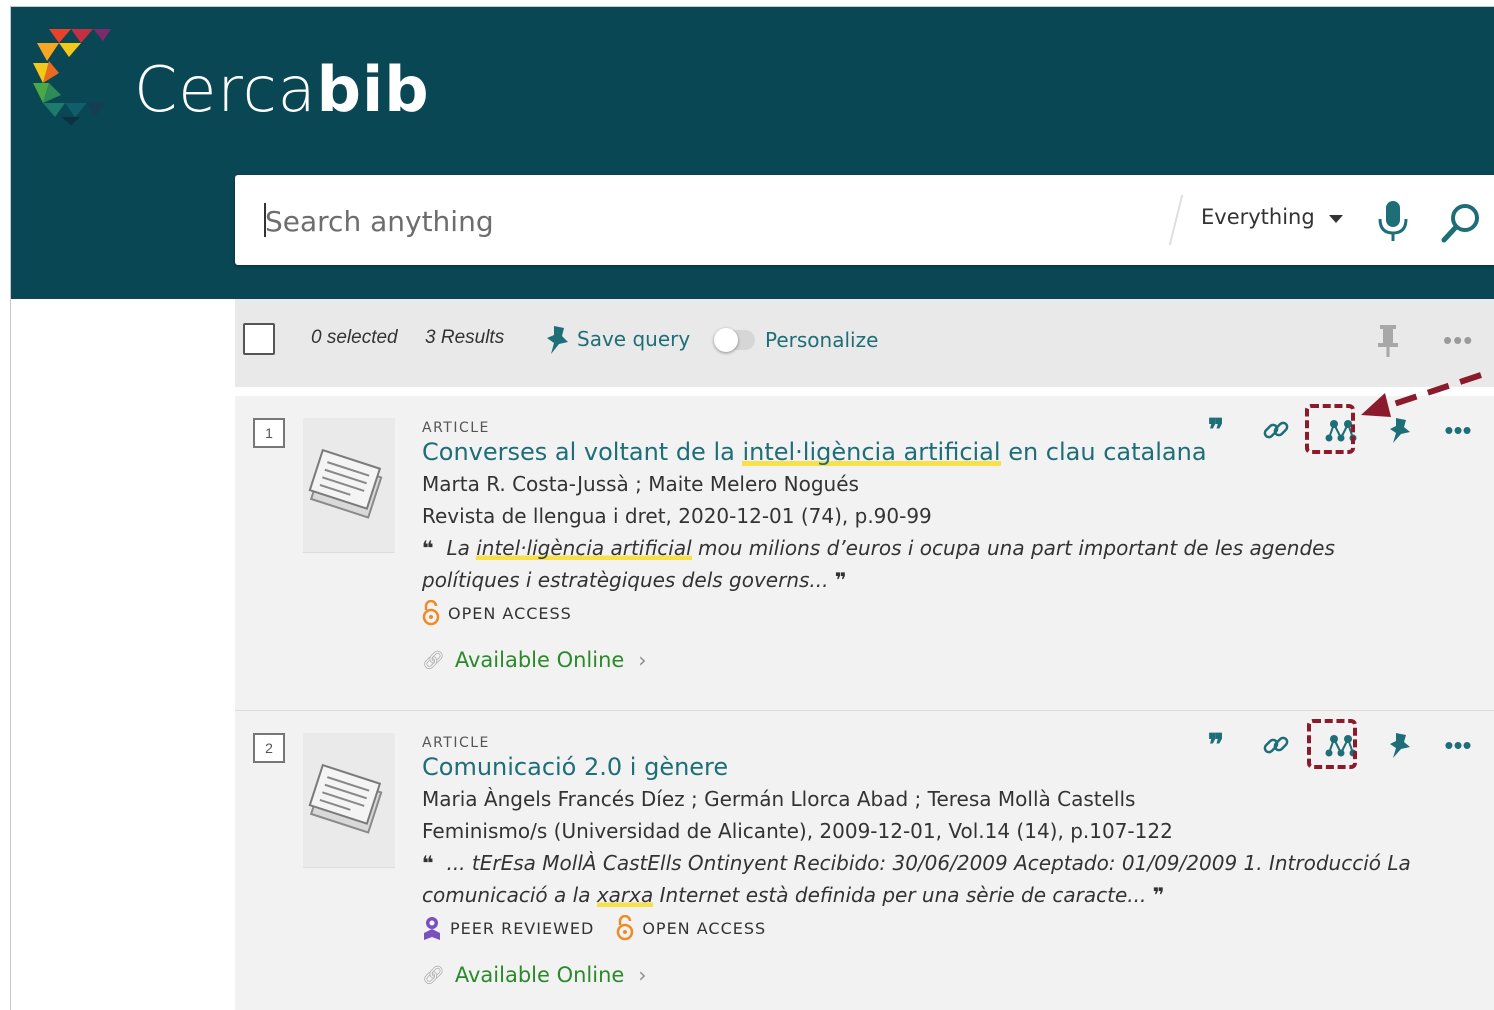 The height and width of the screenshot is (1010, 1494). I want to click on peer-reviewed-badge: PEER REVIEWED, so click(508, 928).